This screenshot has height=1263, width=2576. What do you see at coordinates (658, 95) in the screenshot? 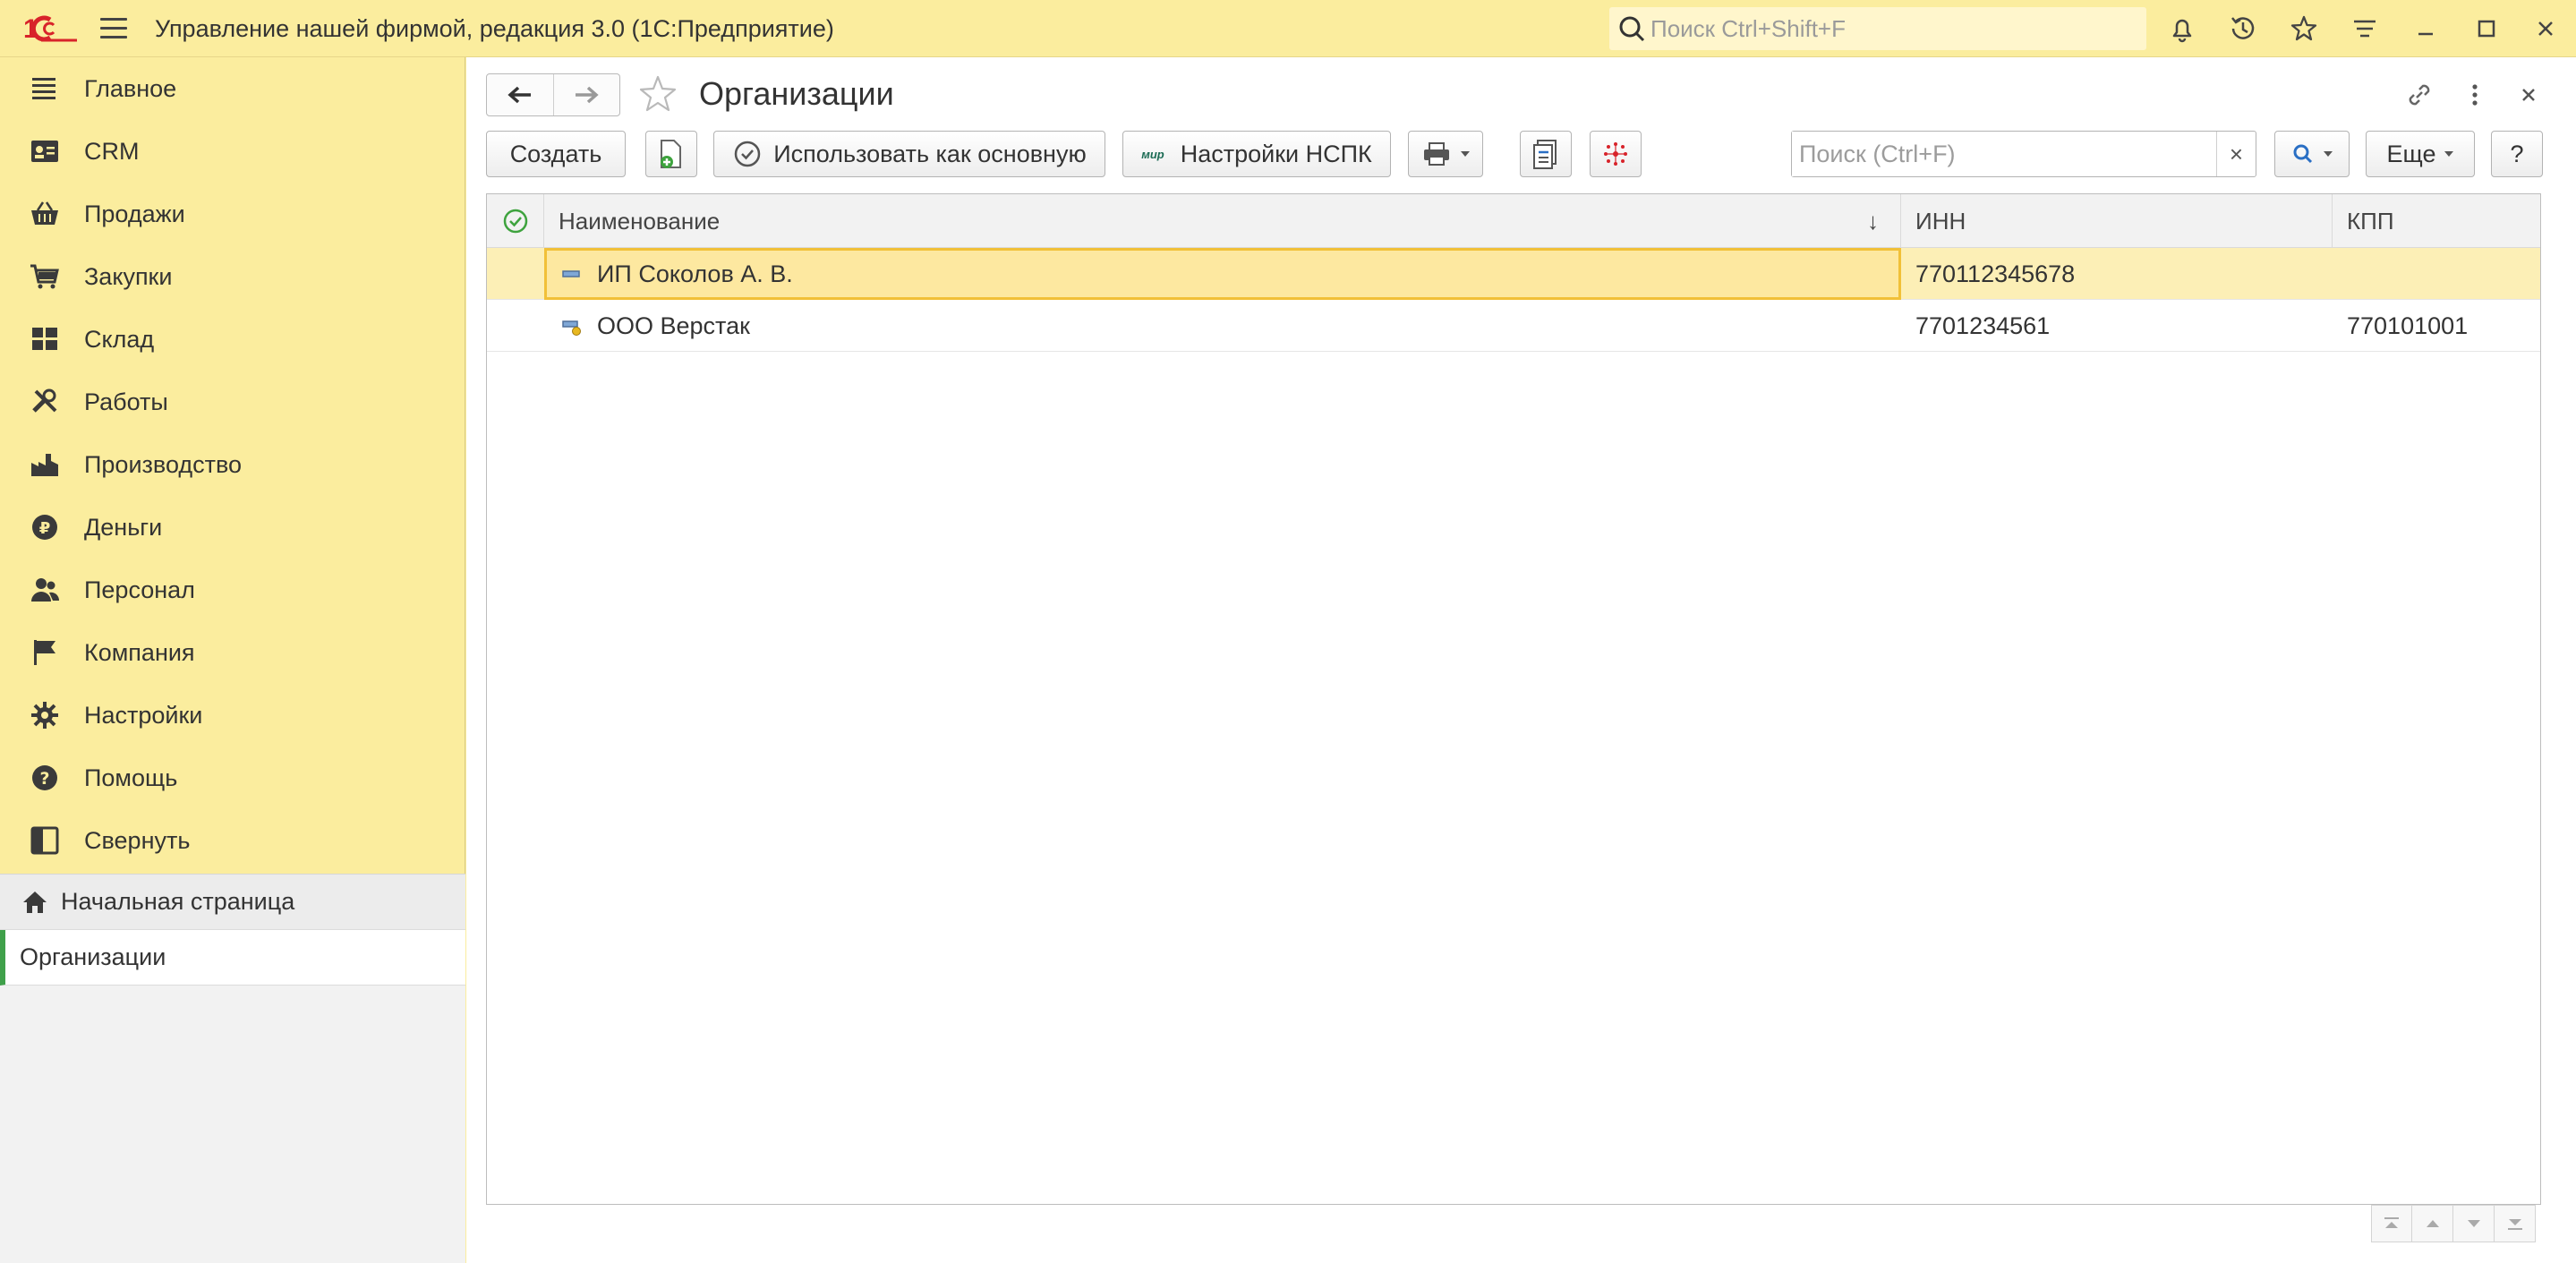
I see `add-to-favorites-star-icon` at bounding box center [658, 95].